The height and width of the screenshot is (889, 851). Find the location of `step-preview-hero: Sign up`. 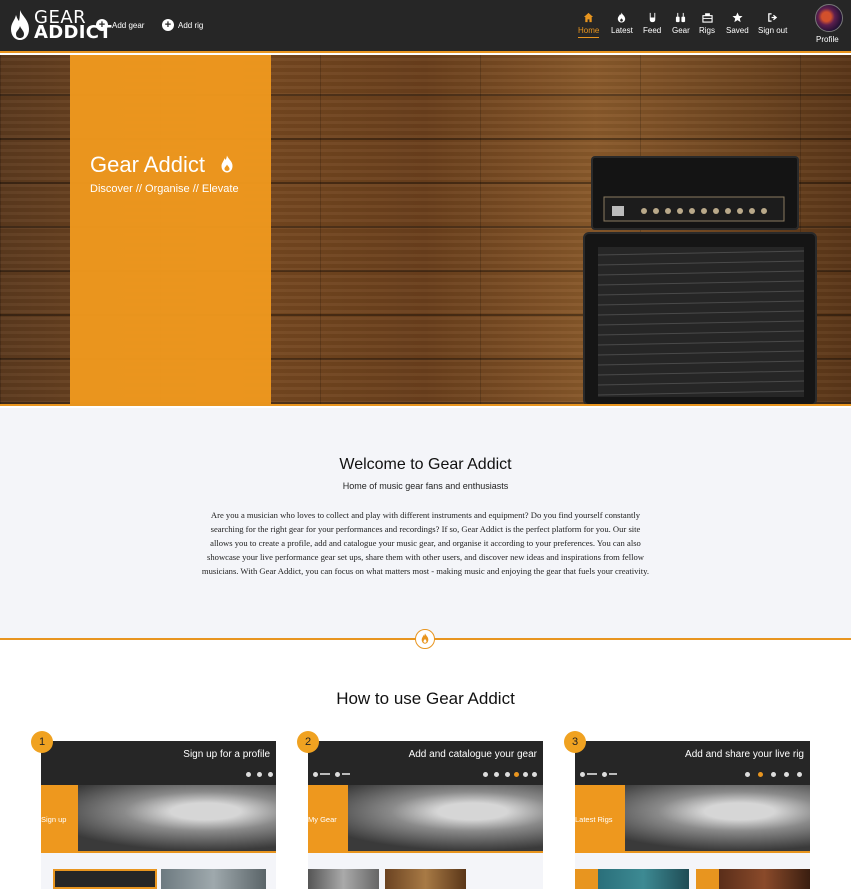

step-preview-hero: Sign up is located at coordinates (158, 819).